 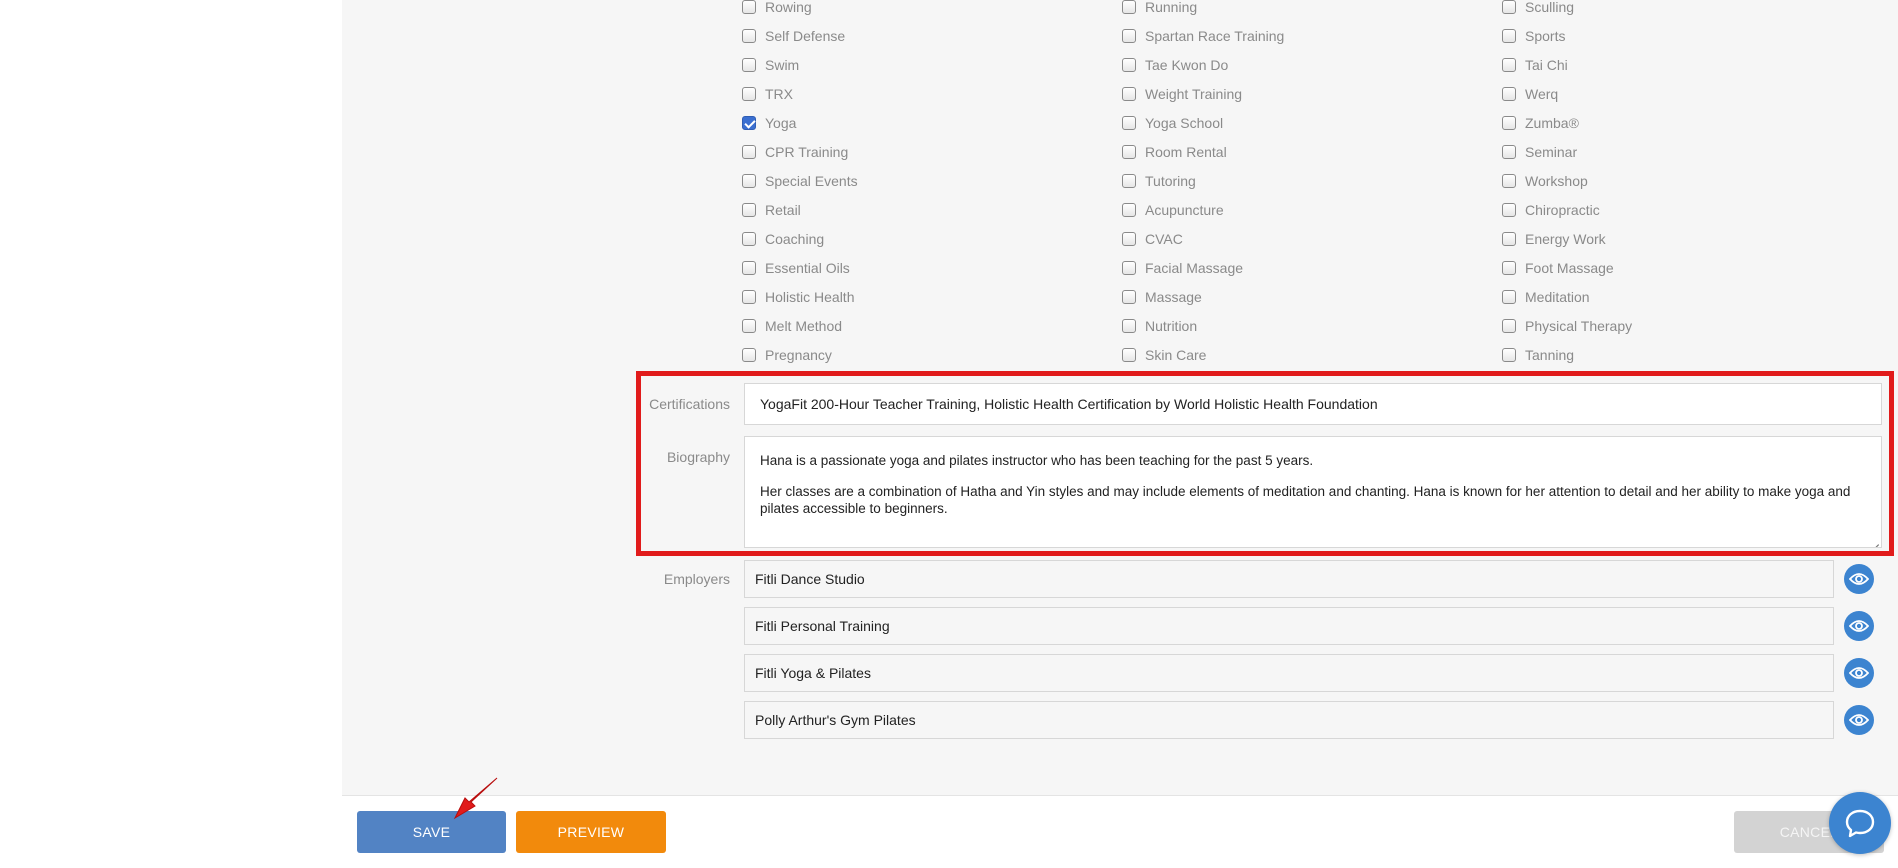 I want to click on employer-item: Fitli Yoga & Pilates, so click(x=1289, y=673).